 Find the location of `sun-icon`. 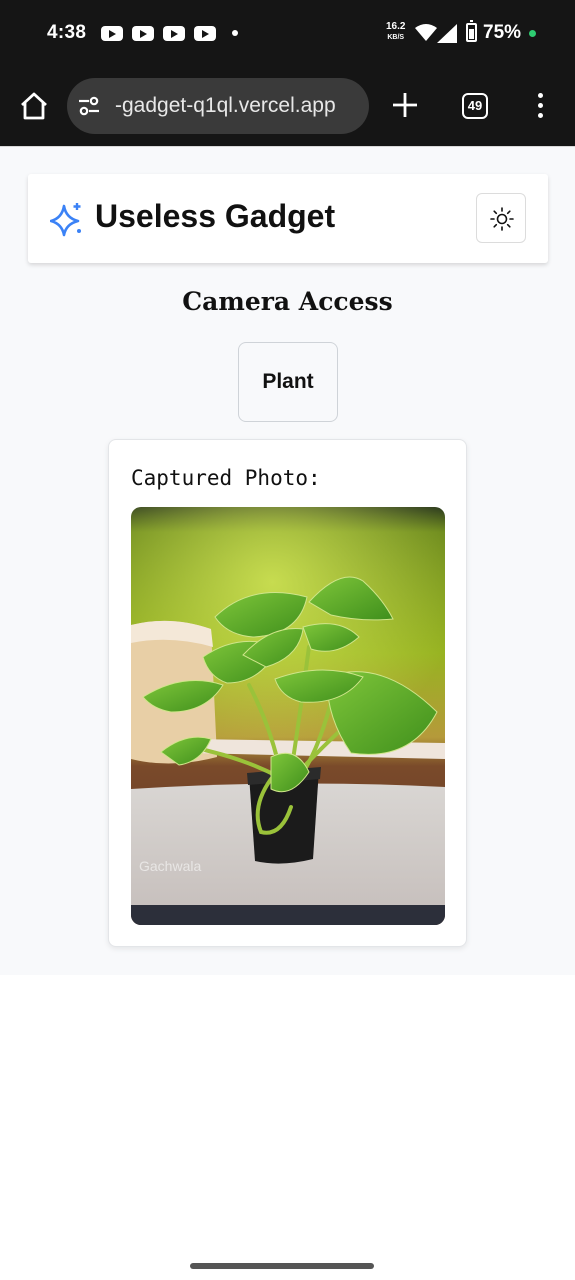

sun-icon is located at coordinates (502, 219).